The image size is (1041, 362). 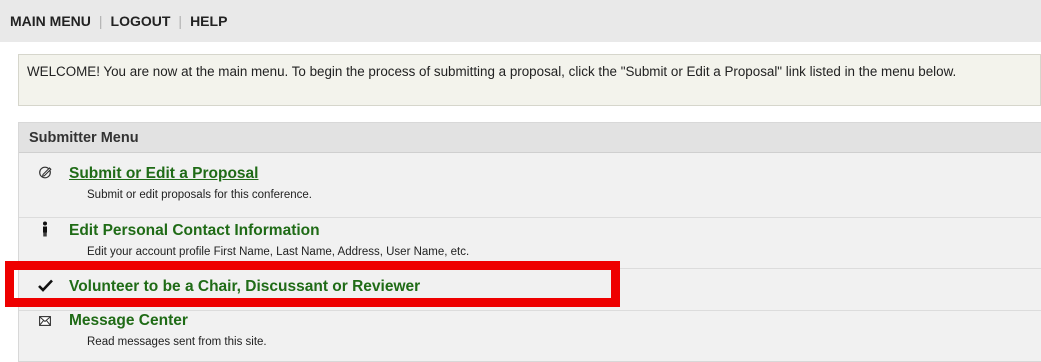 I want to click on help-link: HELP, so click(x=208, y=21).